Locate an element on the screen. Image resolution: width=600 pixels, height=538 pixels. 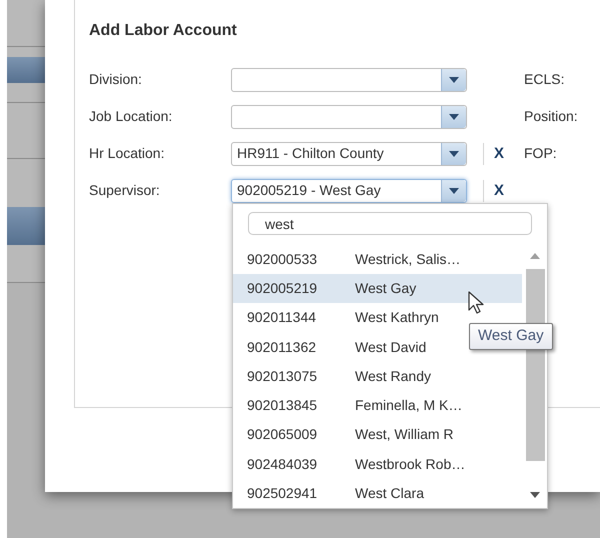
field-label: Supervisor: is located at coordinates (125, 190).